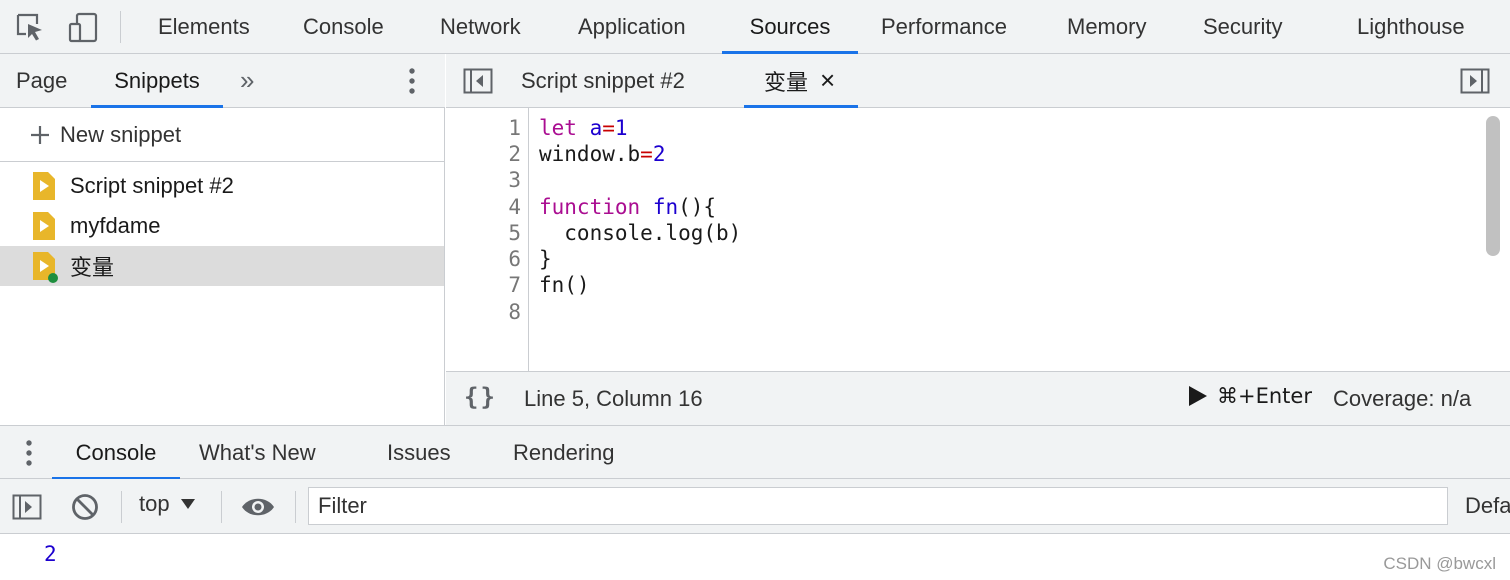 This screenshot has height=580, width=1510. I want to click on drawer-tab-console: Console, so click(116, 453).